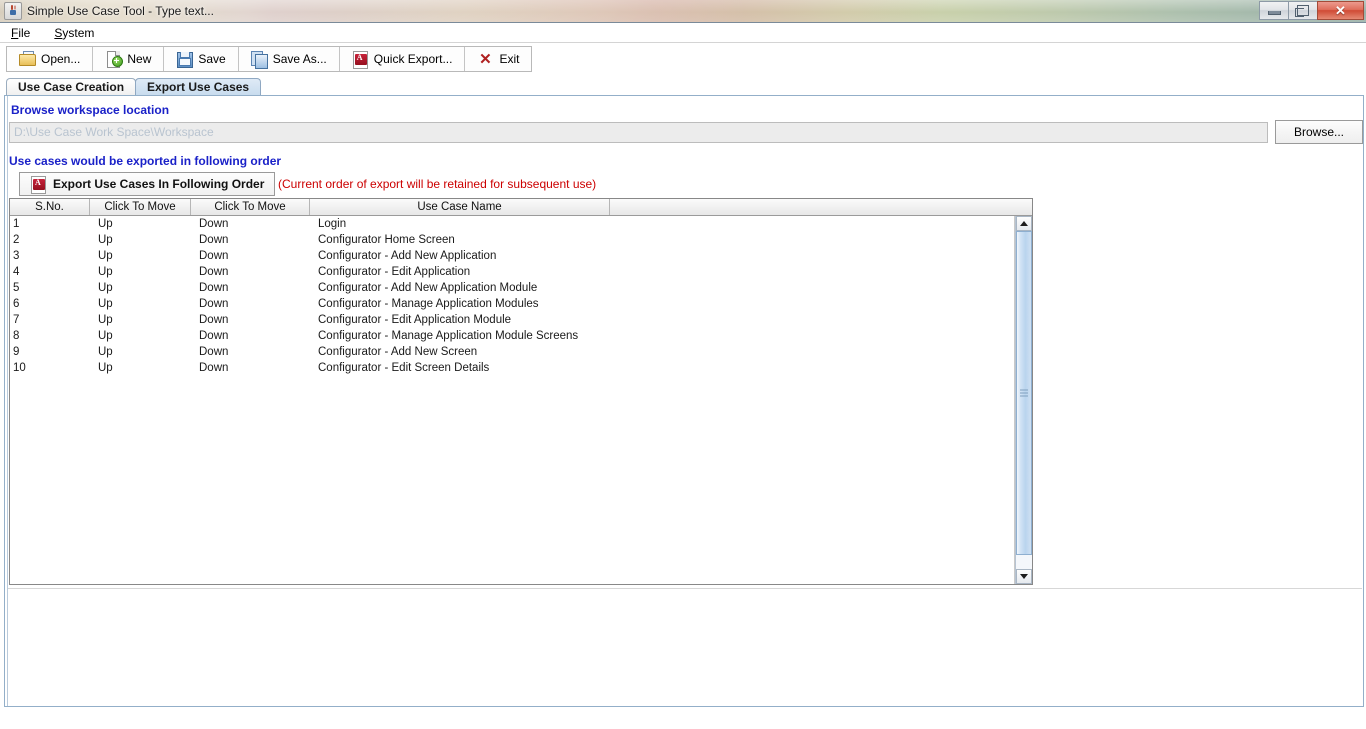  Describe the element at coordinates (398, 352) in the screenshot. I see `cell-use-case-name: Configurator - Add New Screen` at that location.